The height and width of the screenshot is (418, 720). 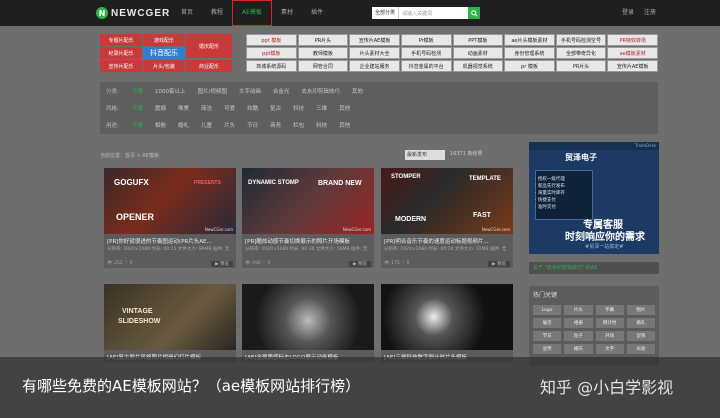 I want to click on search-category-select: 全部分类, so click(x=386, y=13).